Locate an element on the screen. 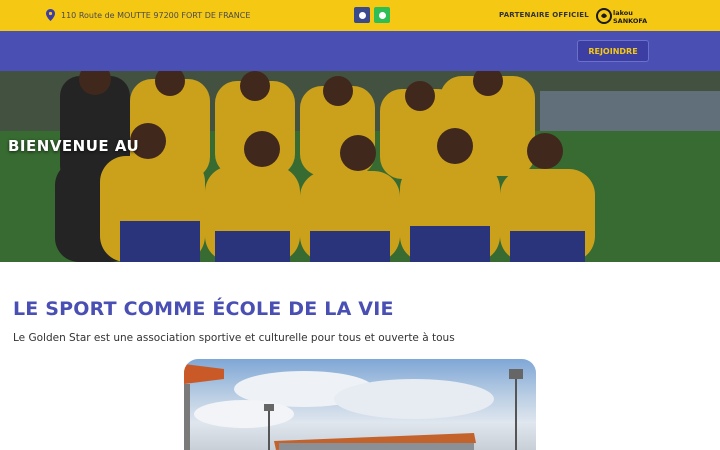 The image size is (720, 450). svg-text: SANKOFA is located at coordinates (630, 21).